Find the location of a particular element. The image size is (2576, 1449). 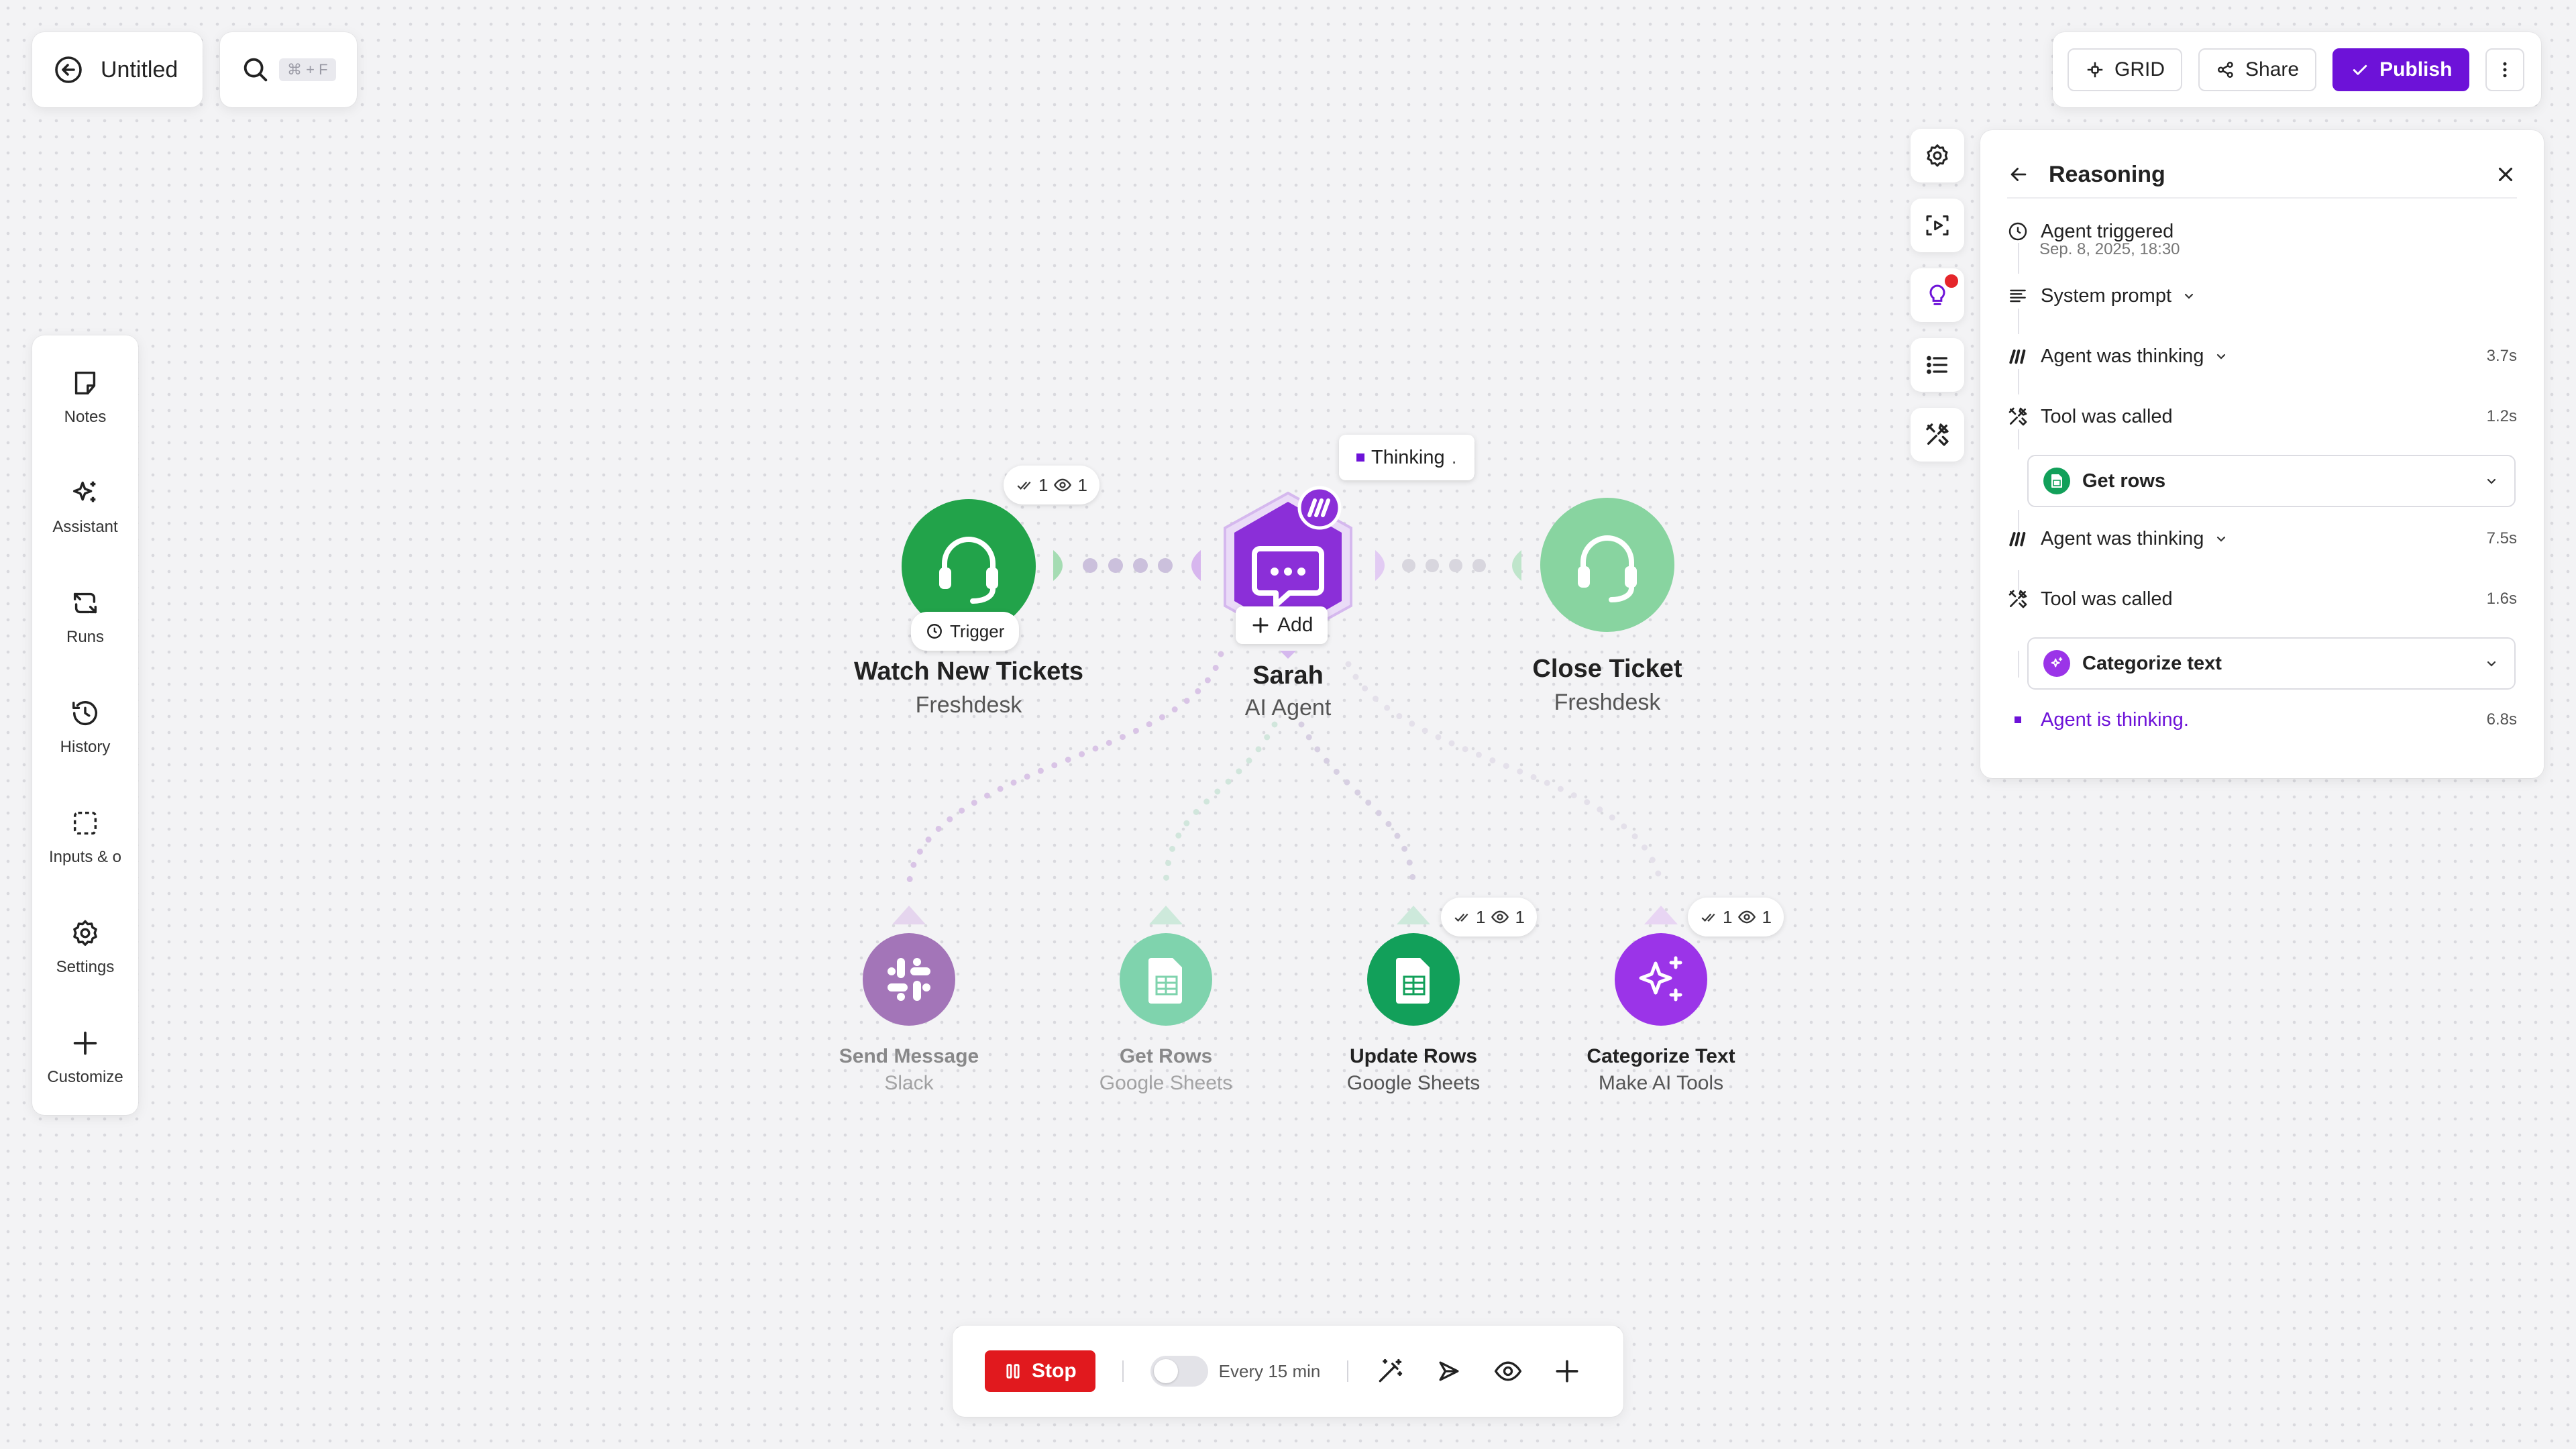

add-tool-button: Add is located at coordinates (1282, 625).